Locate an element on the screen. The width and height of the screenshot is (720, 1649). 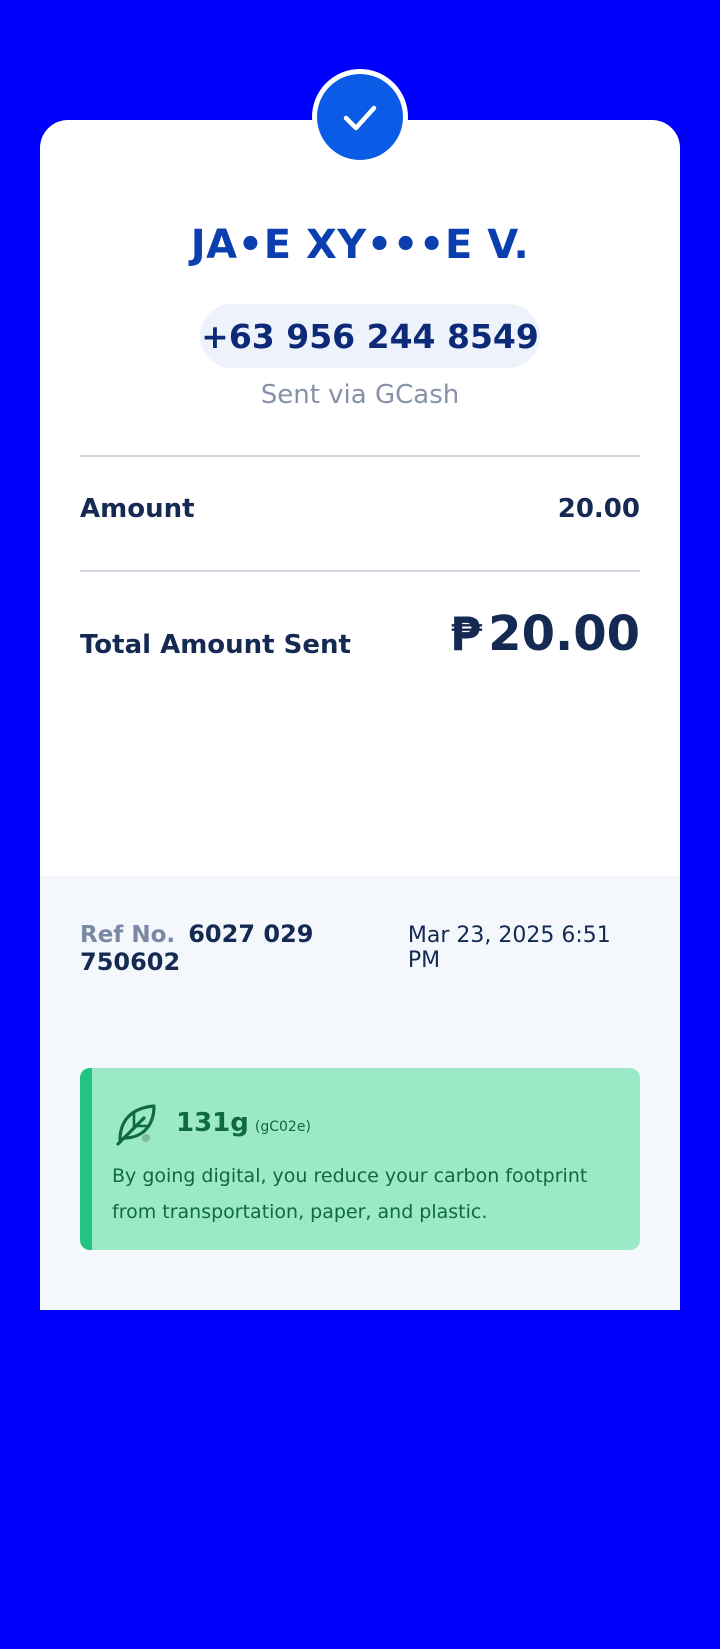
total-amount-value: ₱ 20.00 is located at coordinates (545, 634).